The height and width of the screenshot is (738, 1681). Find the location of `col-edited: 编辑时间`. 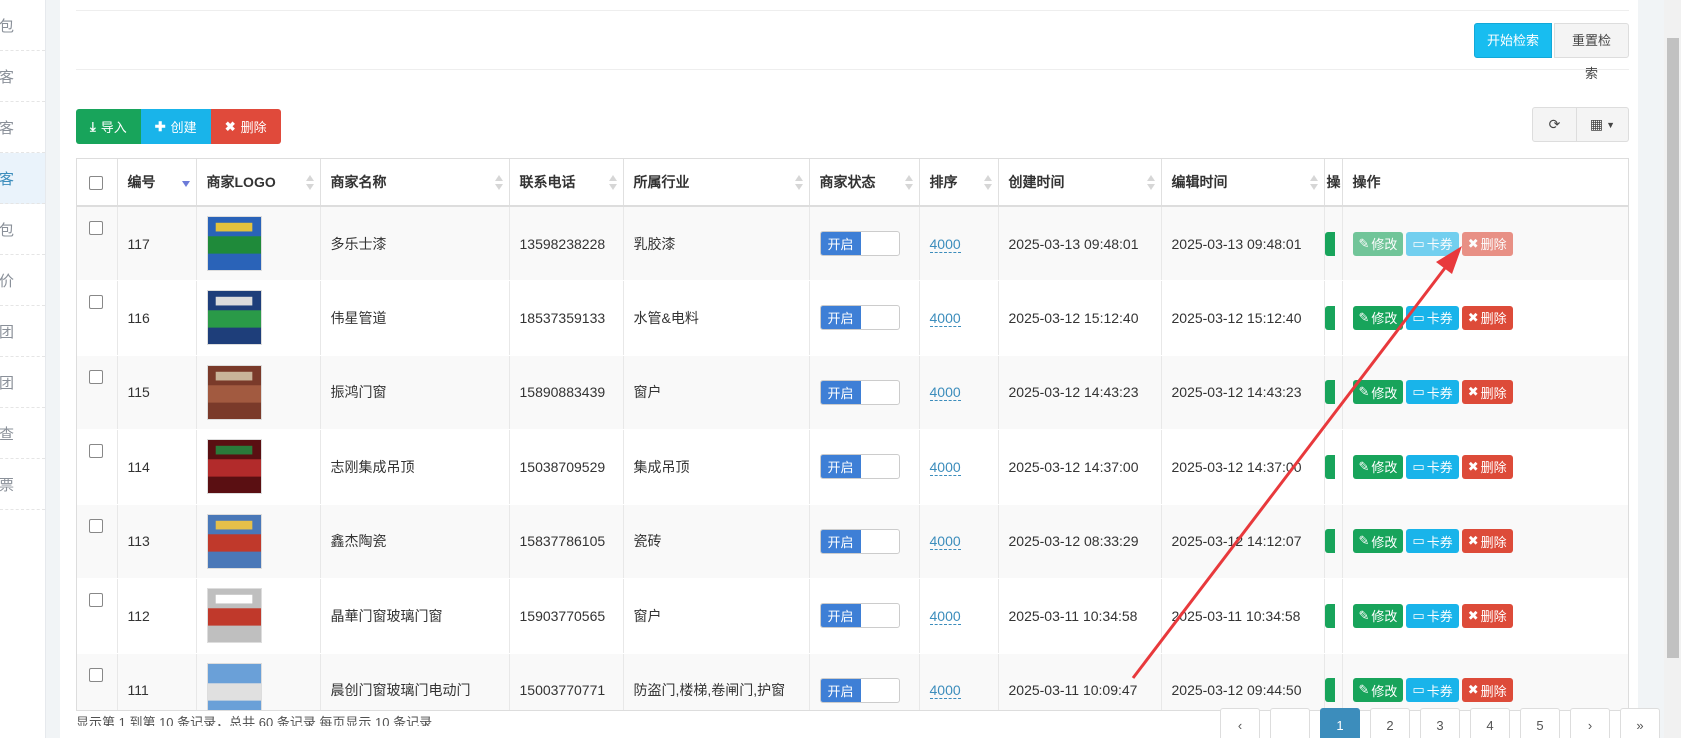

col-edited: 编辑时间 is located at coordinates (1243, 183).